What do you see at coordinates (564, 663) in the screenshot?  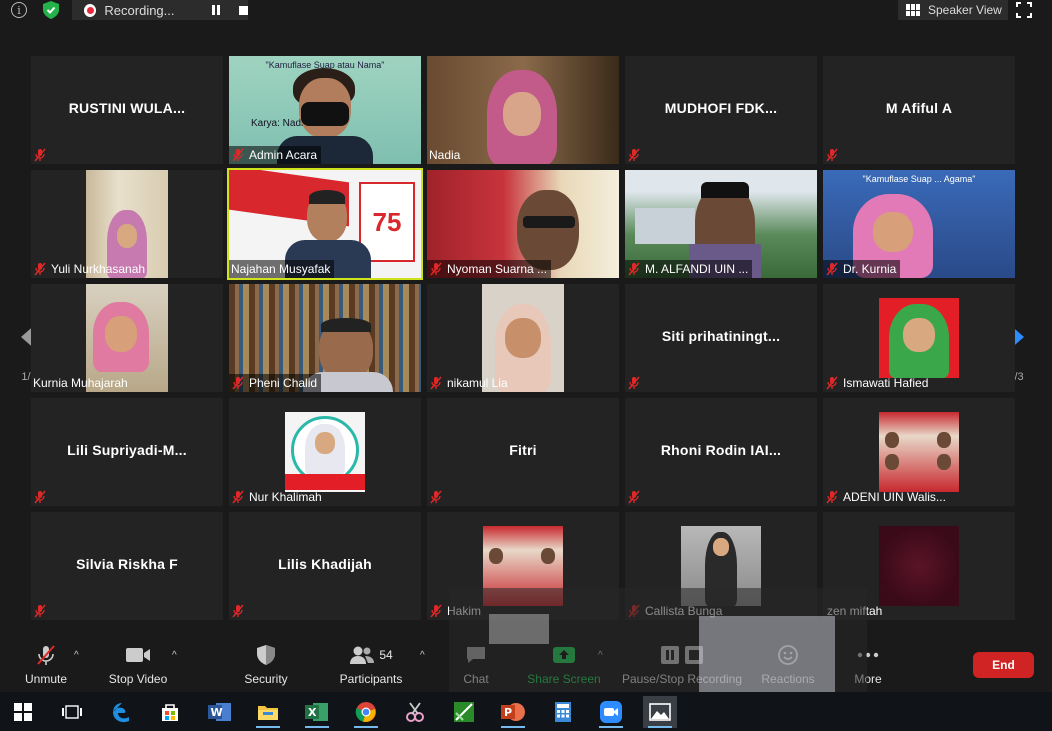 I see `share-screen-button: Share Screen` at bounding box center [564, 663].